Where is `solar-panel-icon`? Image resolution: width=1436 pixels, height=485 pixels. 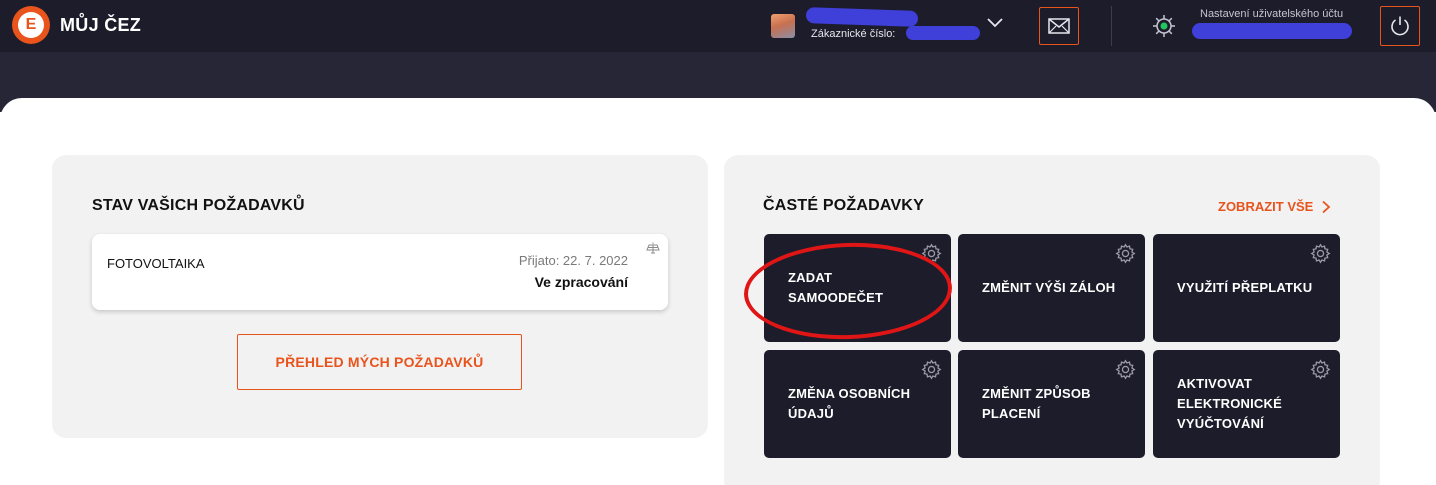 solar-panel-icon is located at coordinates (653, 248).